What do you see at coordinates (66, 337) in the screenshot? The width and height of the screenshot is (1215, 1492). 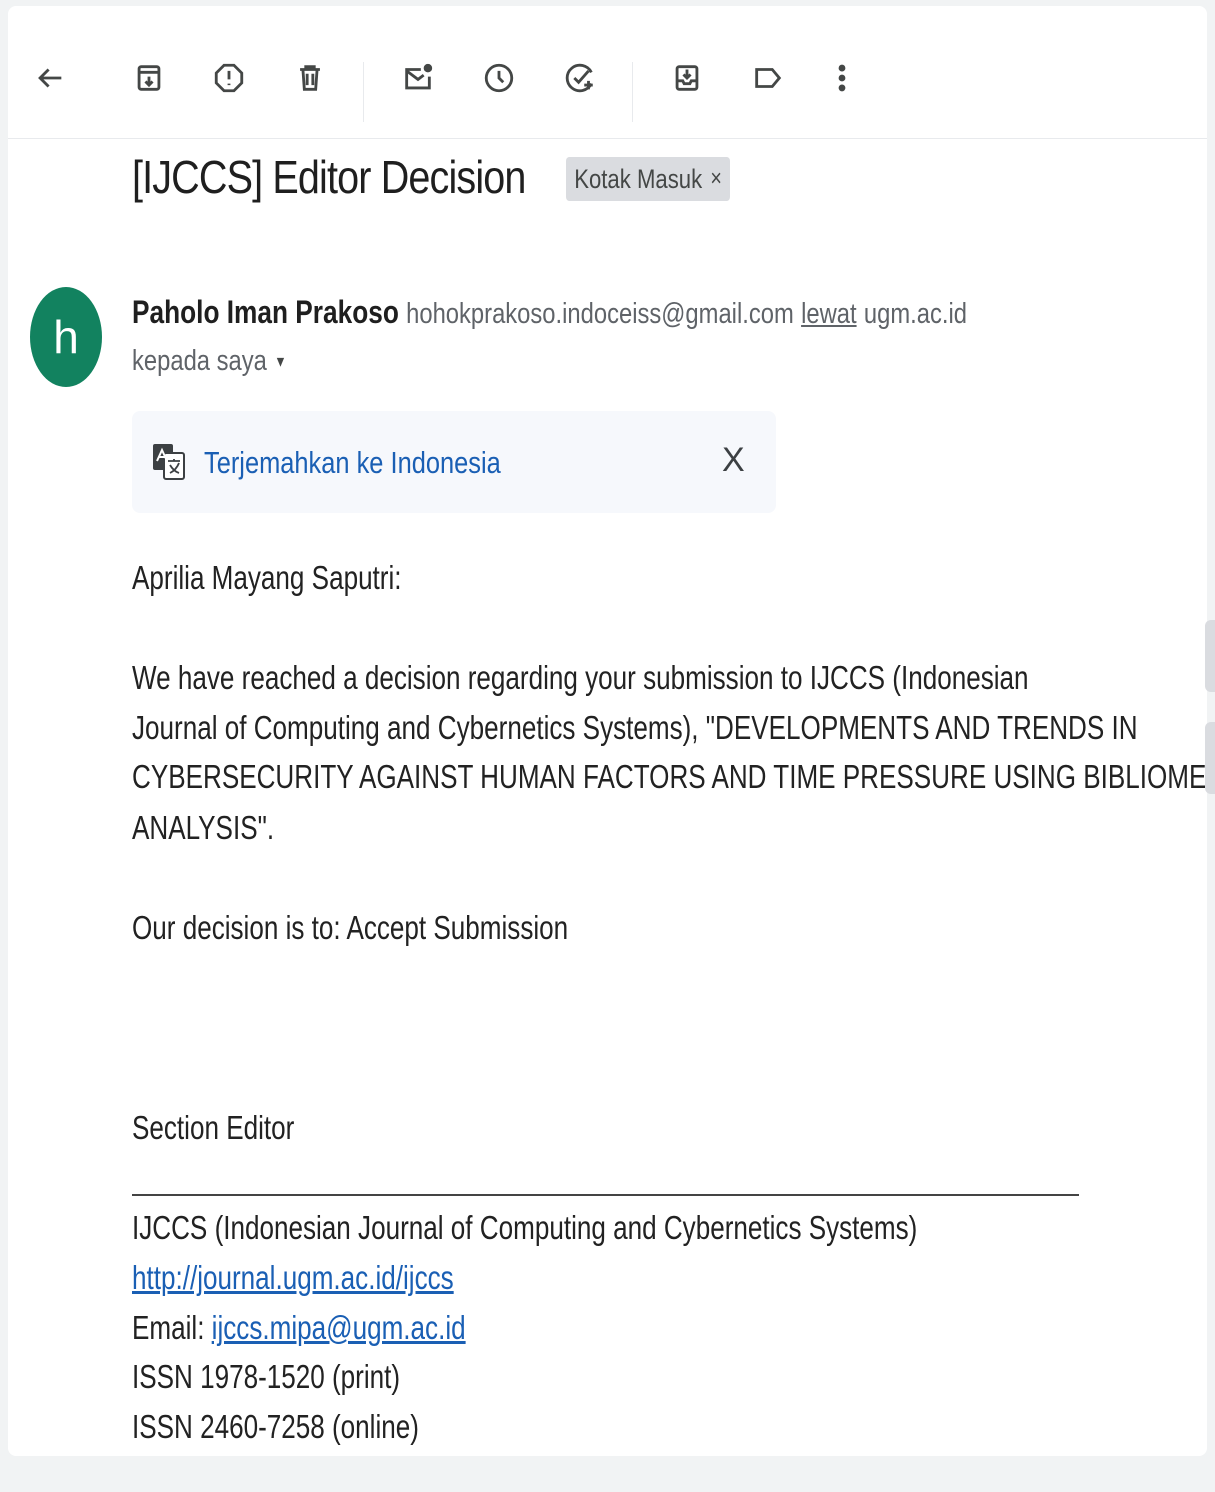 I see `avatar: h` at bounding box center [66, 337].